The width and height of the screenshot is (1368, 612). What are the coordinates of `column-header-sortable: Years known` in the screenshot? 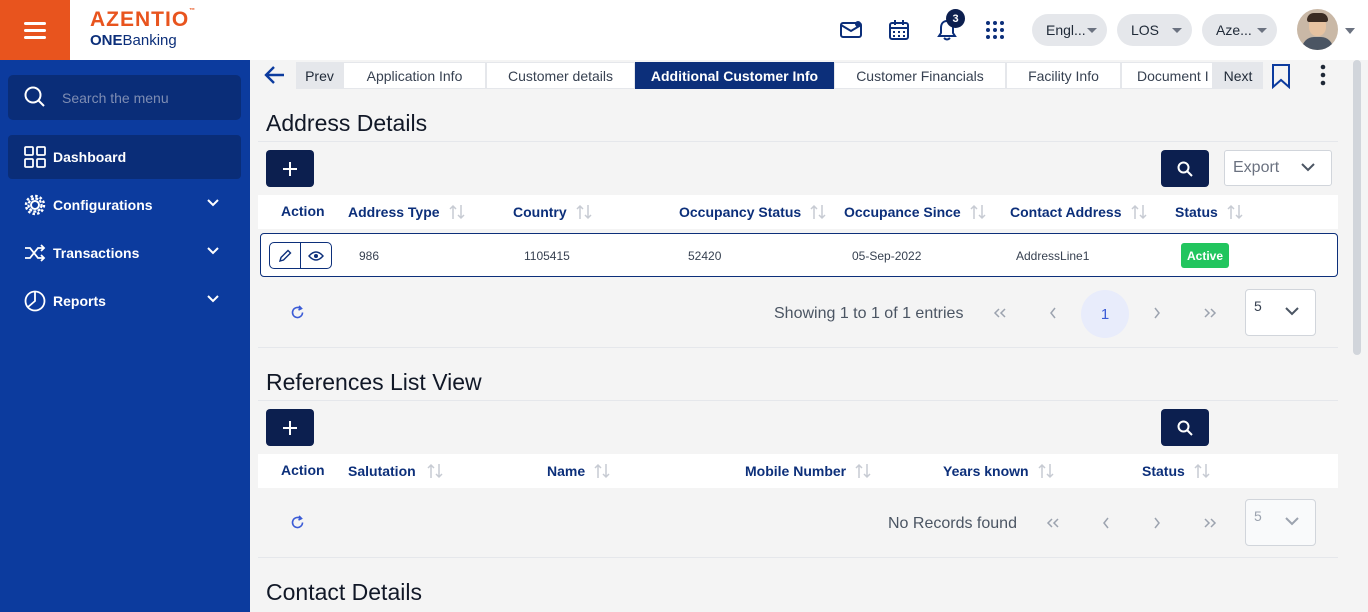 It's located at (999, 471).